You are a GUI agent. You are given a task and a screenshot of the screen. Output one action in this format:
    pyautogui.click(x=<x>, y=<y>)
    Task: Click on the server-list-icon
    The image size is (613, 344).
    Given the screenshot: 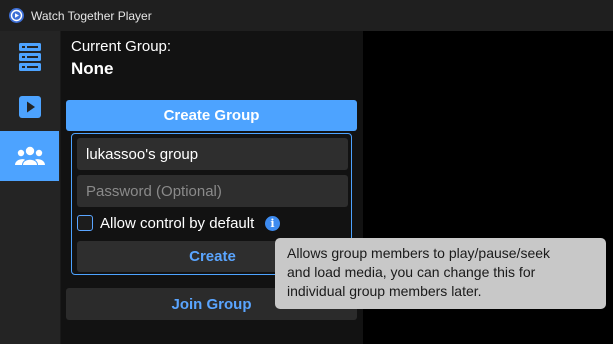 What is the action you would take?
    pyautogui.click(x=30, y=57)
    